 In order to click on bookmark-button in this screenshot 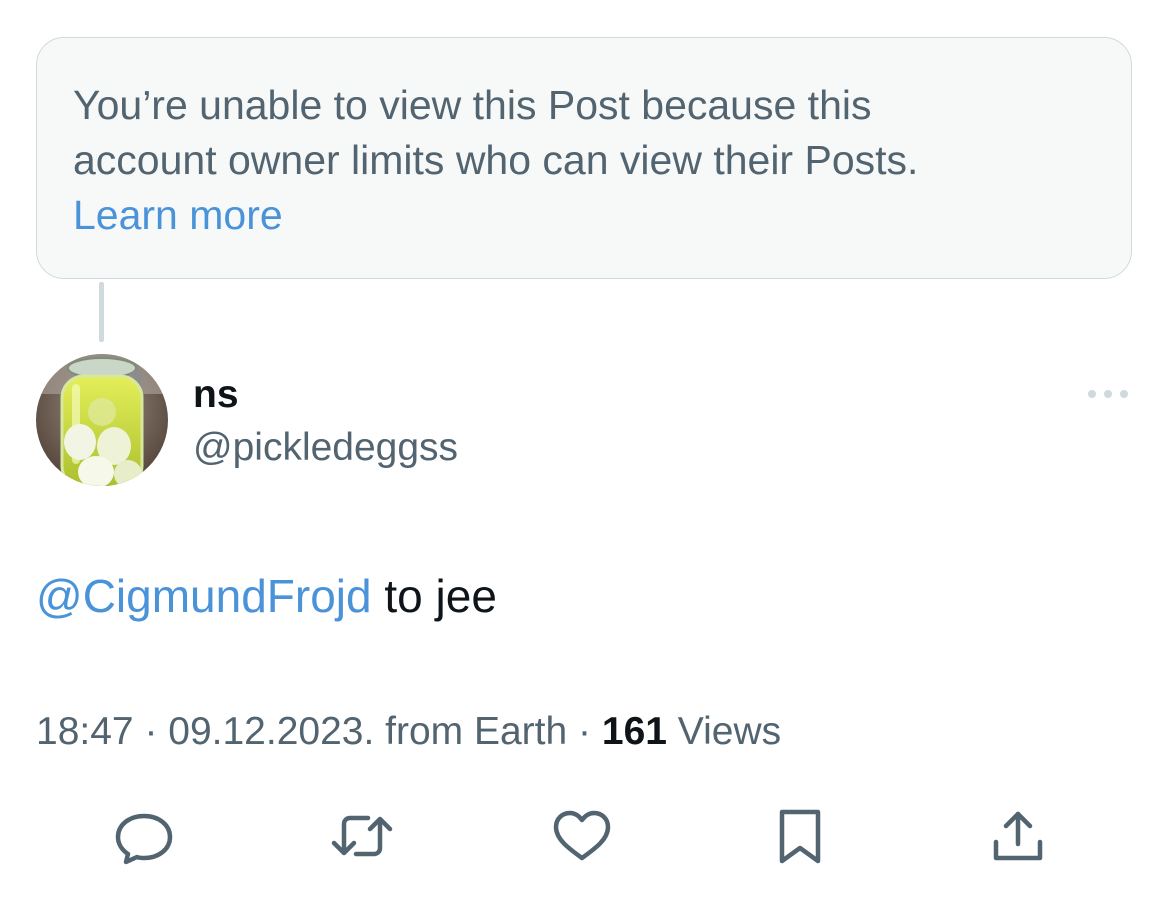, I will do `click(800, 836)`.